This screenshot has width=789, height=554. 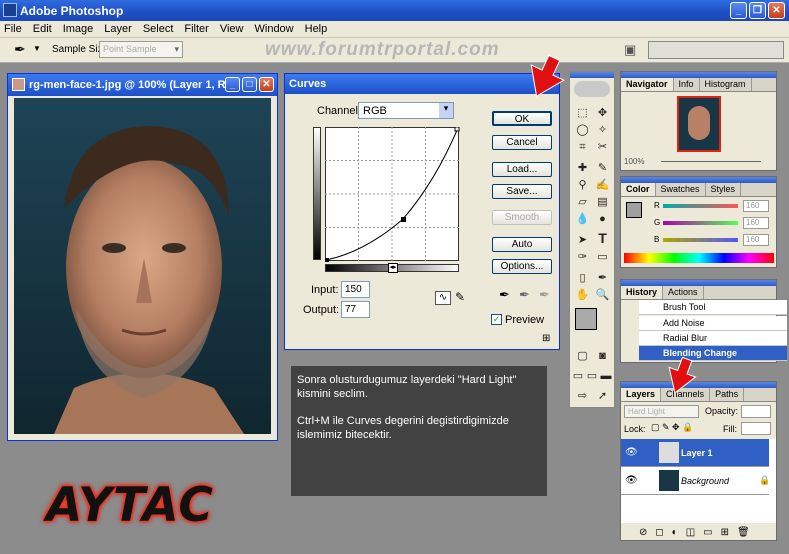 What do you see at coordinates (700, 223) in the screenshot?
I see `g-slider` at bounding box center [700, 223].